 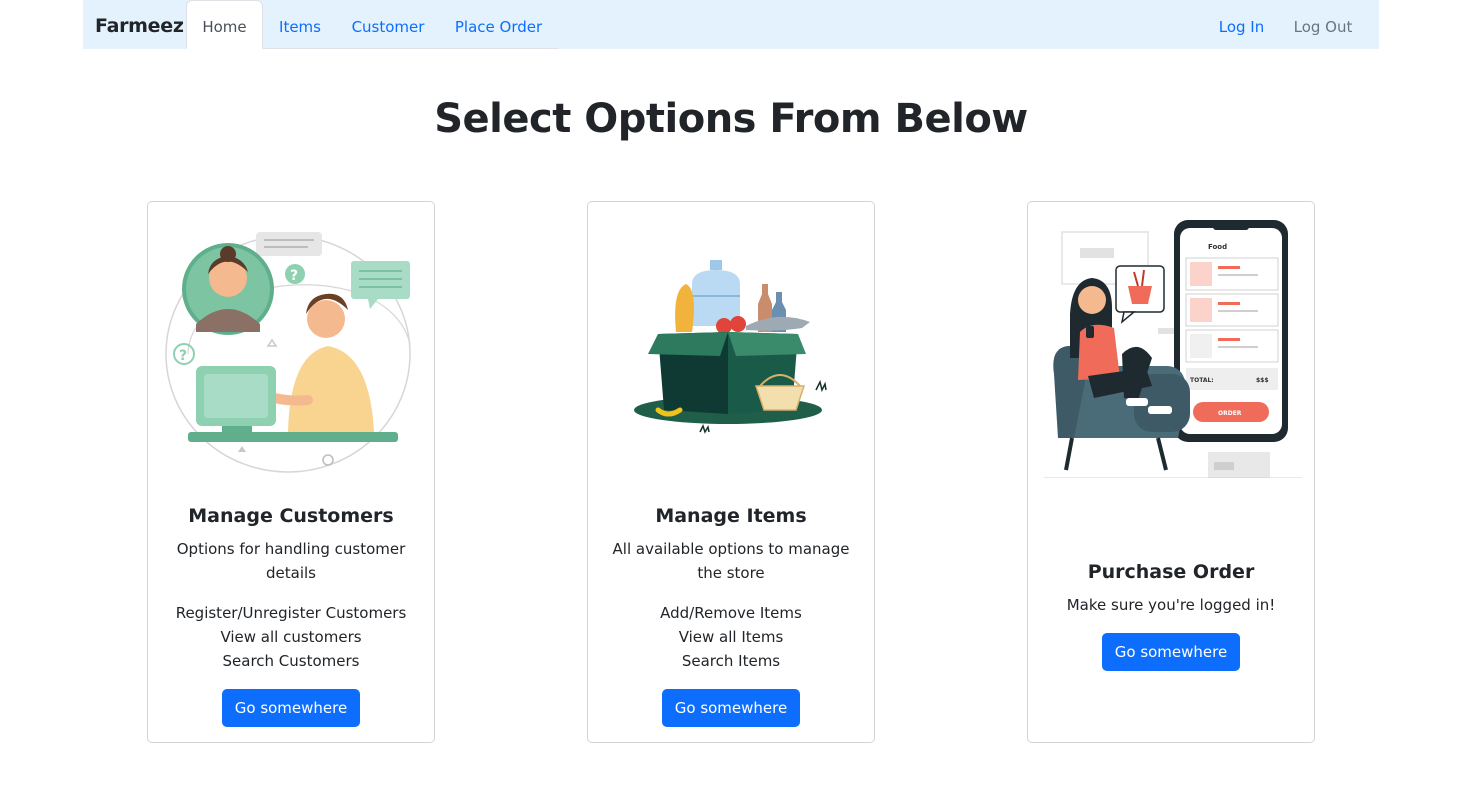 I want to click on logout-link: Log Out, so click(x=1323, y=24).